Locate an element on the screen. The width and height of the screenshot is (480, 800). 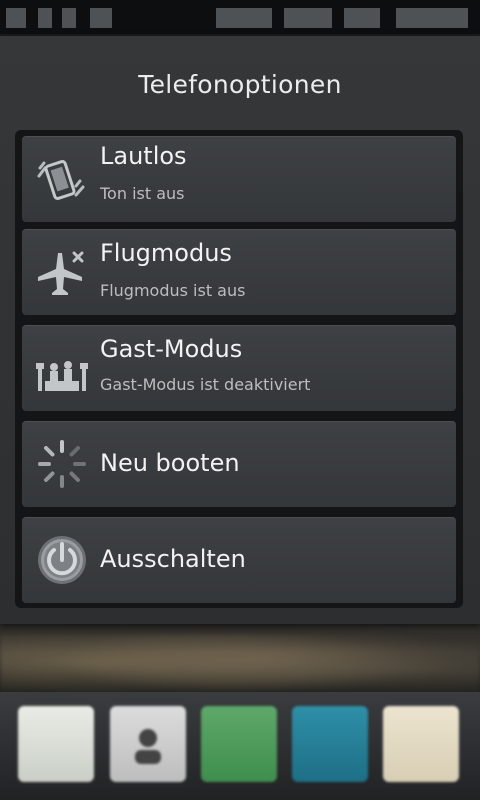
power-icon is located at coordinates (62, 560).